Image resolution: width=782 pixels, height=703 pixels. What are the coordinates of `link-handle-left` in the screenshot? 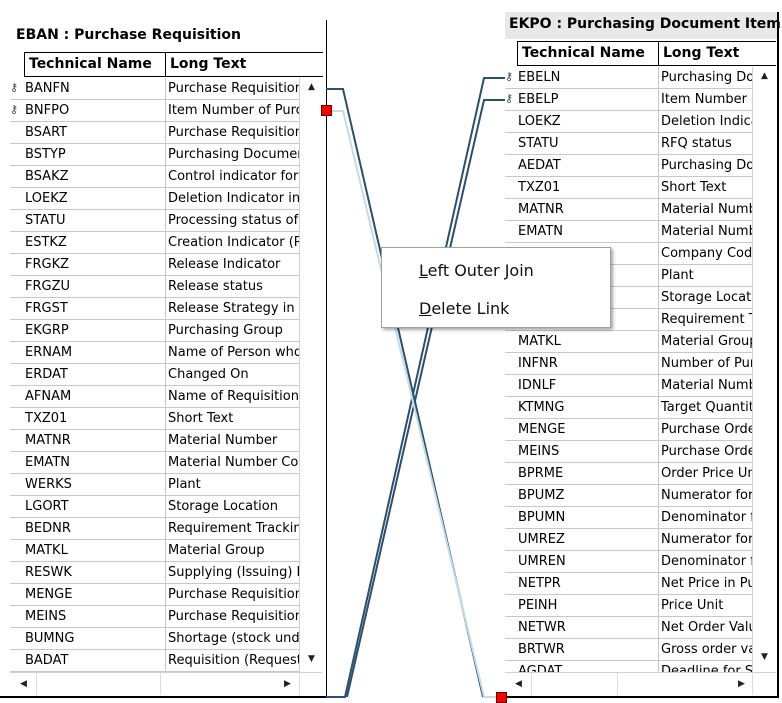 It's located at (326, 110).